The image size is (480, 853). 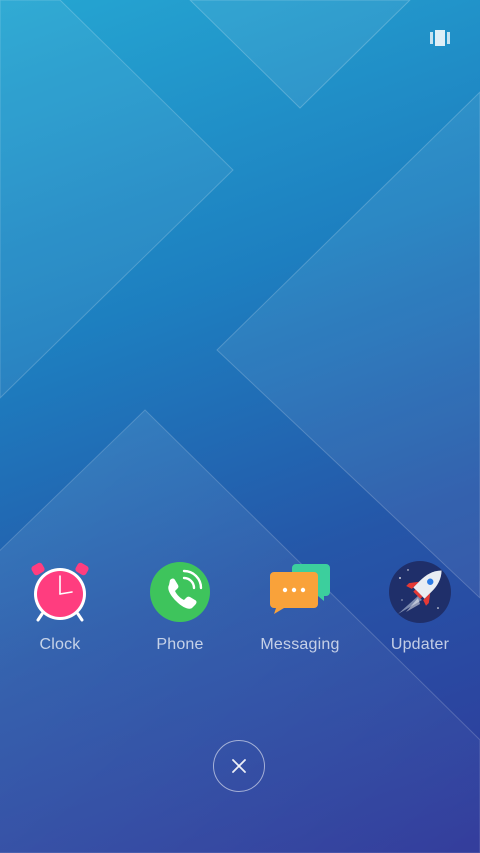 I want to click on chat-bubbles-icon, so click(x=300, y=589).